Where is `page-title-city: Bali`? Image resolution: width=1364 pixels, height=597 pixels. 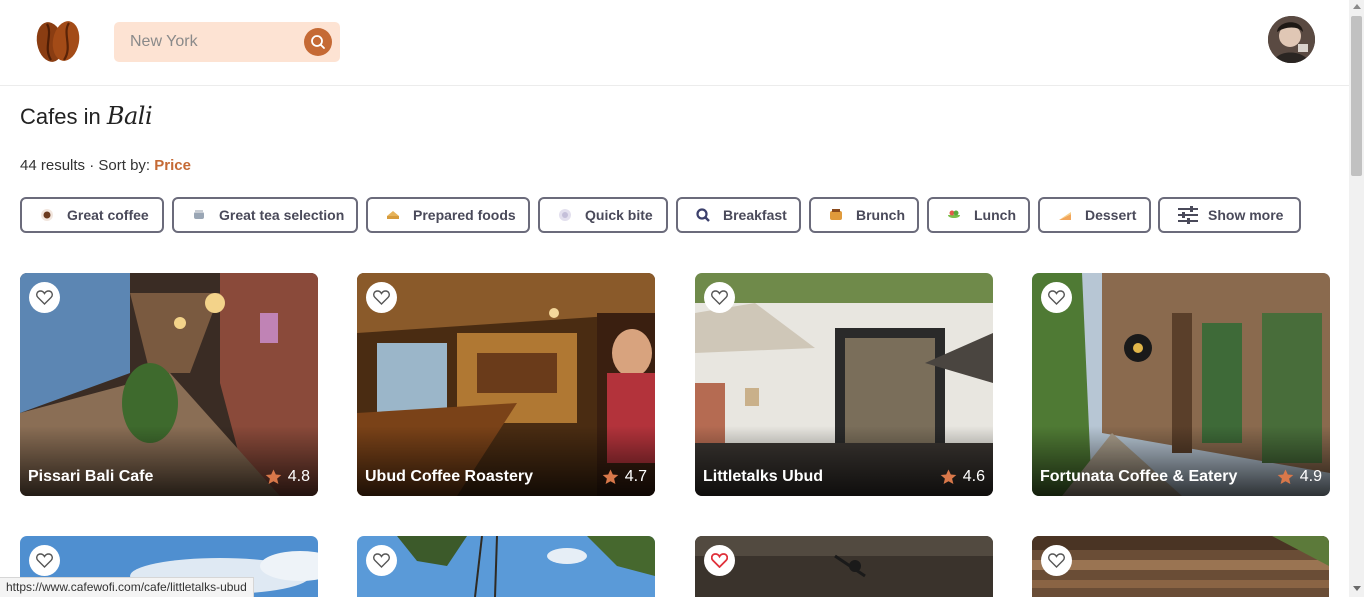
page-title-city: Bali is located at coordinates (129, 116).